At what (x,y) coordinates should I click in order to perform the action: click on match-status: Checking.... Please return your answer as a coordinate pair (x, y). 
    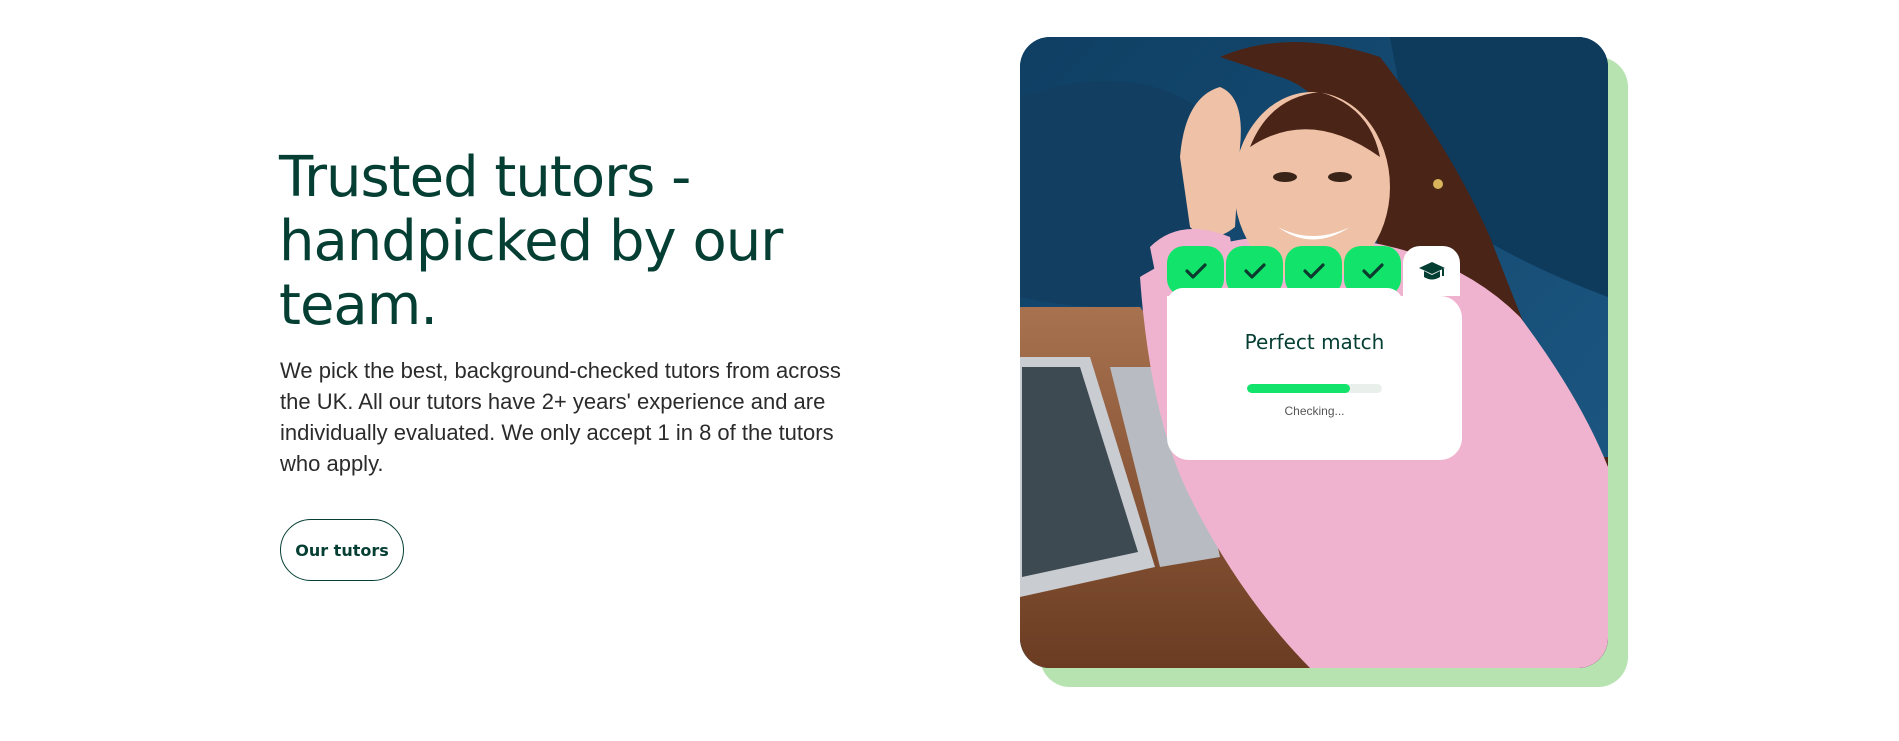
    Looking at the image, I should click on (1314, 411).